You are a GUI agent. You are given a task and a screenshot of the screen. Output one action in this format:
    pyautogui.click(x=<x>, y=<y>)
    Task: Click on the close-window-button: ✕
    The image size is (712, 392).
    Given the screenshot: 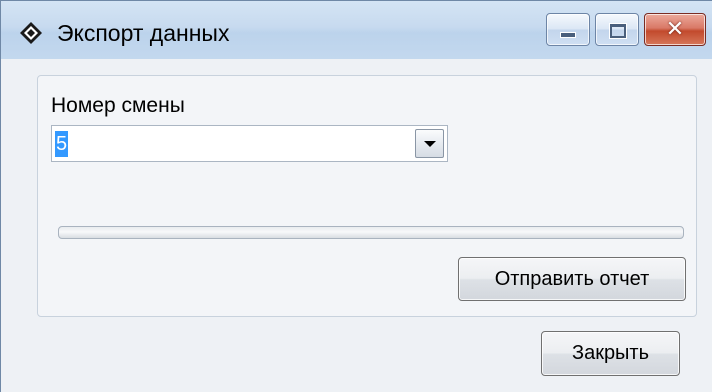 What is the action you would take?
    pyautogui.click(x=675, y=29)
    